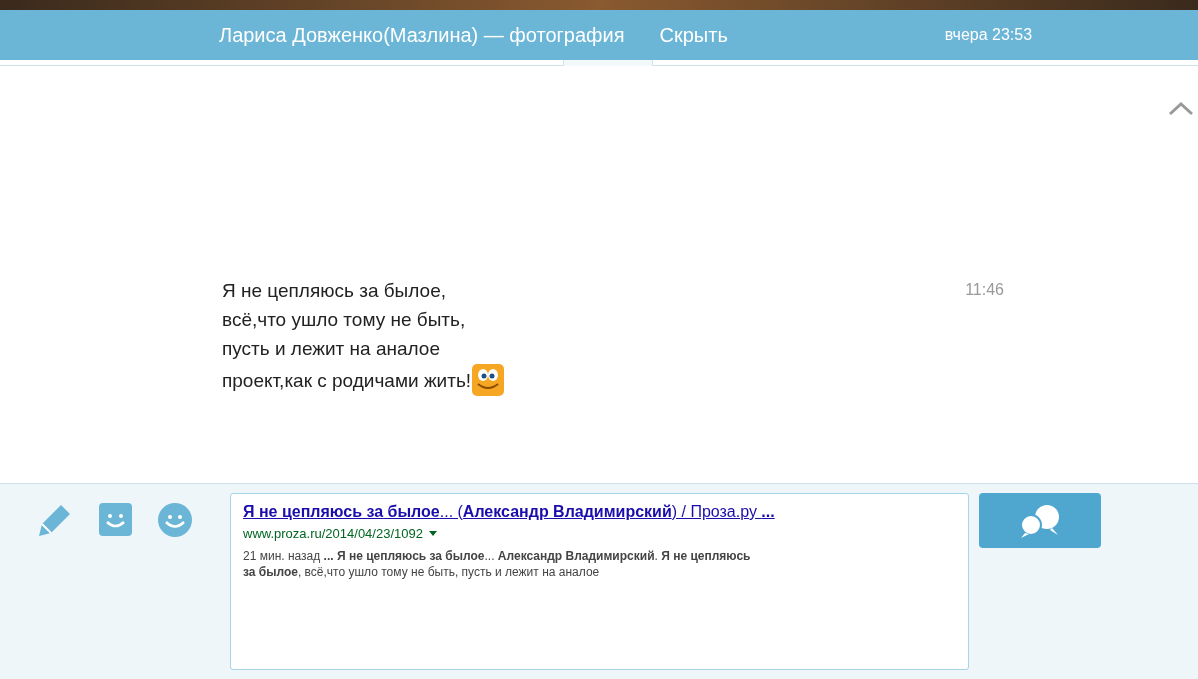 The height and width of the screenshot is (679, 1198). What do you see at coordinates (988, 35) in the screenshot?
I see `header-time: вчера 23:53` at bounding box center [988, 35].